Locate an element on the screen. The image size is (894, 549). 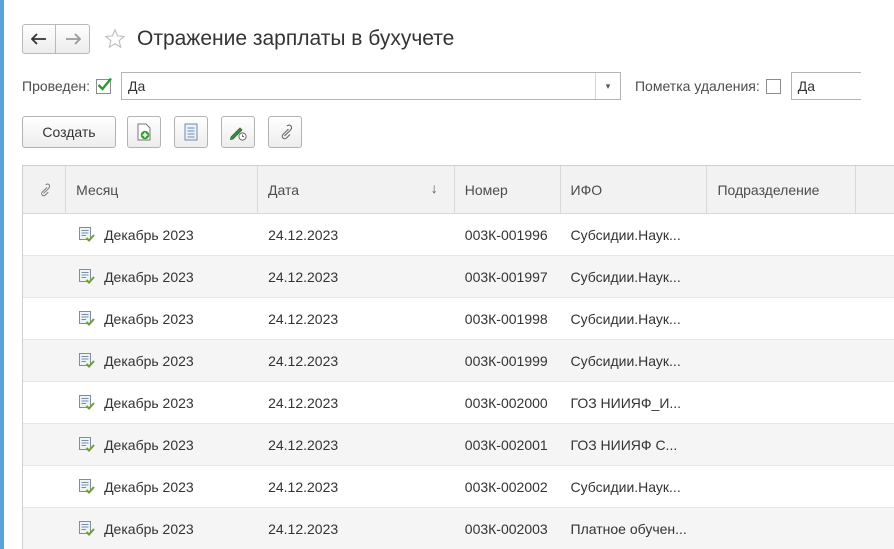
attachment-button is located at coordinates (285, 132).